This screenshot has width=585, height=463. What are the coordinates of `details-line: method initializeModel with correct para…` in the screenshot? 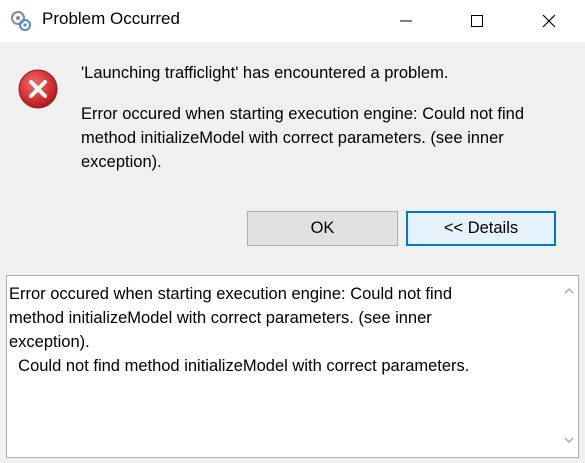 It's located at (220, 318).